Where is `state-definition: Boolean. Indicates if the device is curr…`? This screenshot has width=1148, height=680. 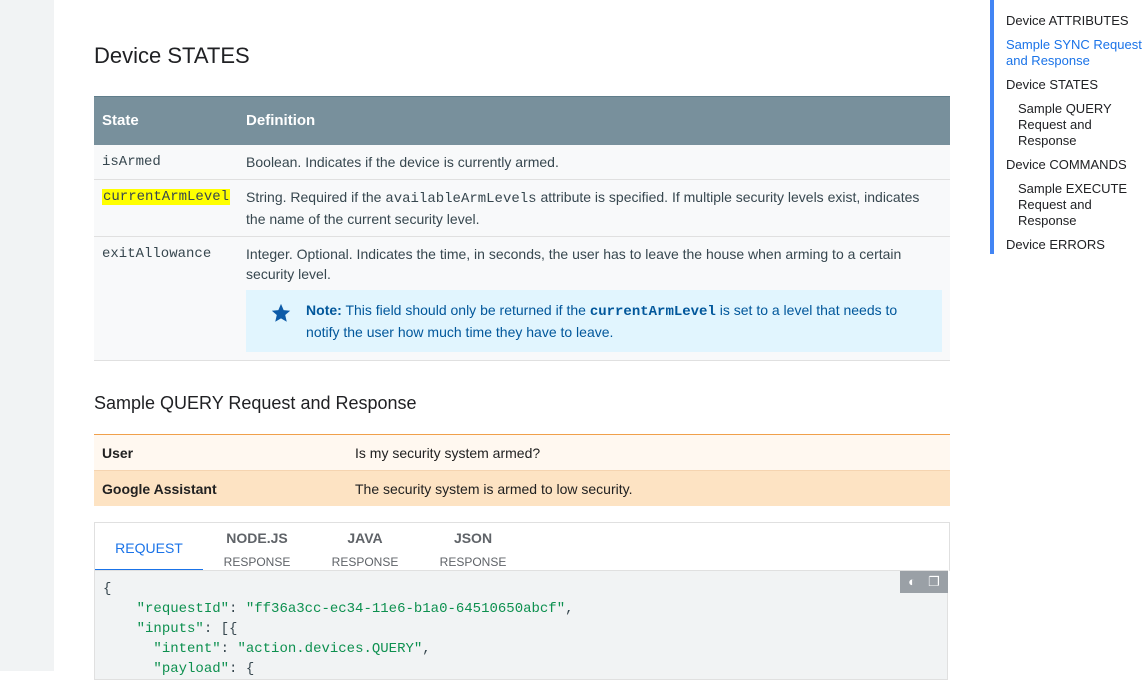
state-definition: Boolean. Indicates if the device is curr… is located at coordinates (594, 162).